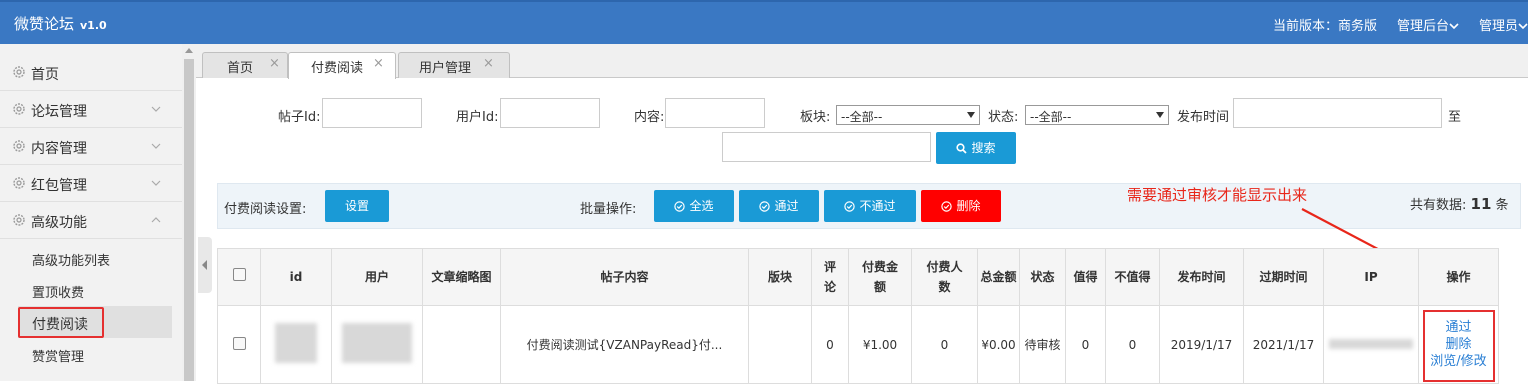 The image size is (1528, 384). What do you see at coordinates (1201, 344) in the screenshot?
I see `cell-publish-time: 2019/1/17` at bounding box center [1201, 344].